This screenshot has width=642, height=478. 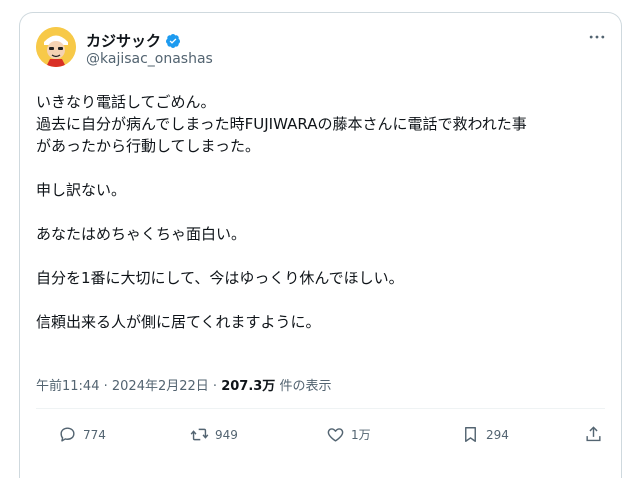 I want to click on author-handle: @kajisac_onashas, so click(x=149, y=59).